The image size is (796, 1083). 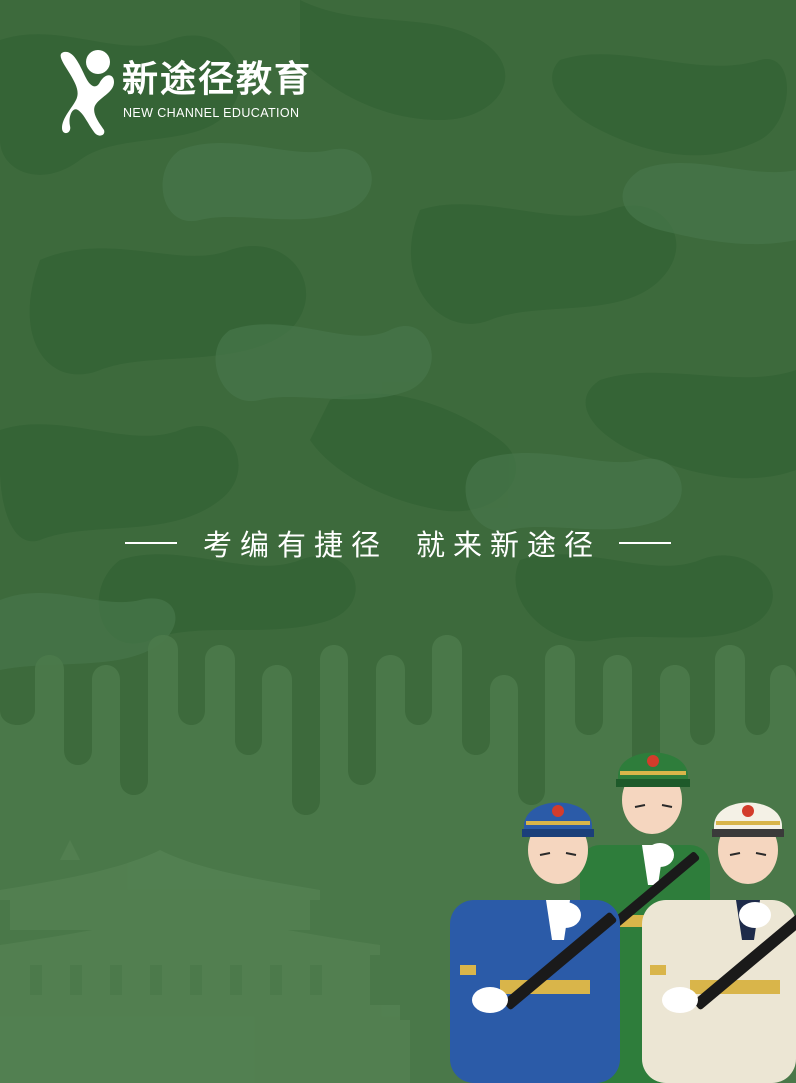 I want to click on brand-logo: 新途径教育 NEW CHANNEL EDUCATION, so click(x=195, y=93).